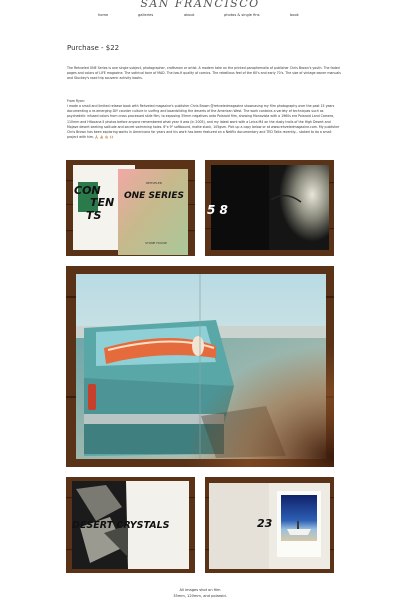 The width and height of the screenshot is (400, 600). Describe the element at coordinates (294, 15) in the screenshot. I see `nav-item-book: book` at that location.